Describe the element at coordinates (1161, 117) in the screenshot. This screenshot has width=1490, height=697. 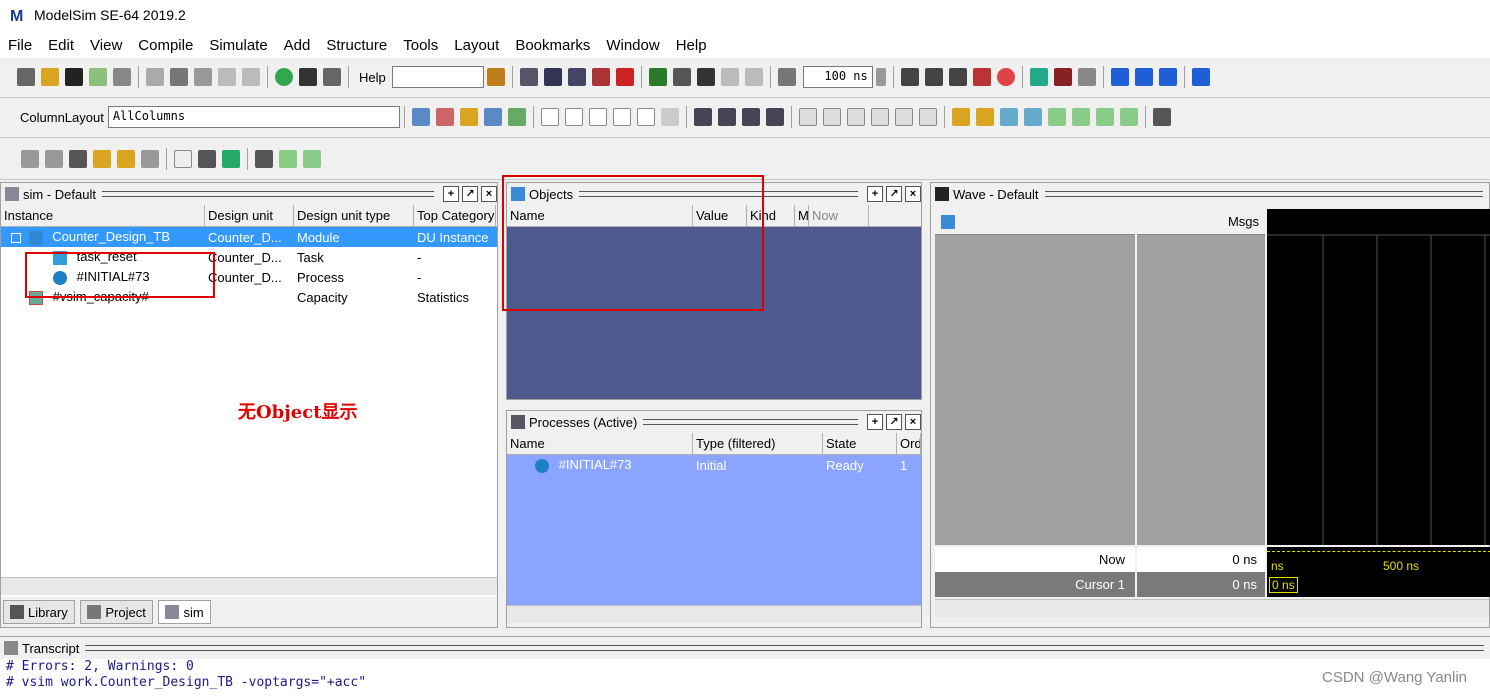
I see `more-tools-icon` at that location.